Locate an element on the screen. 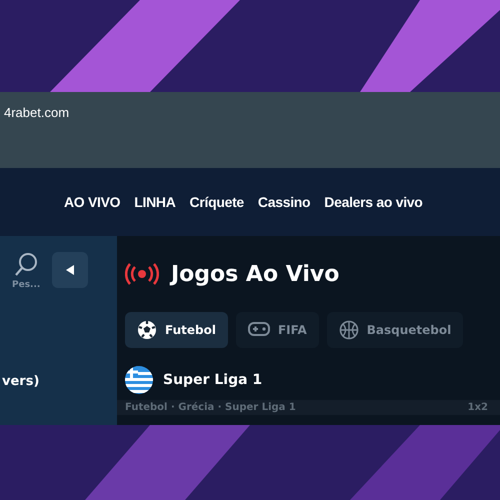  breadcrumb-text: Futebol · Grécia · Super Liga 1 is located at coordinates (210, 407).